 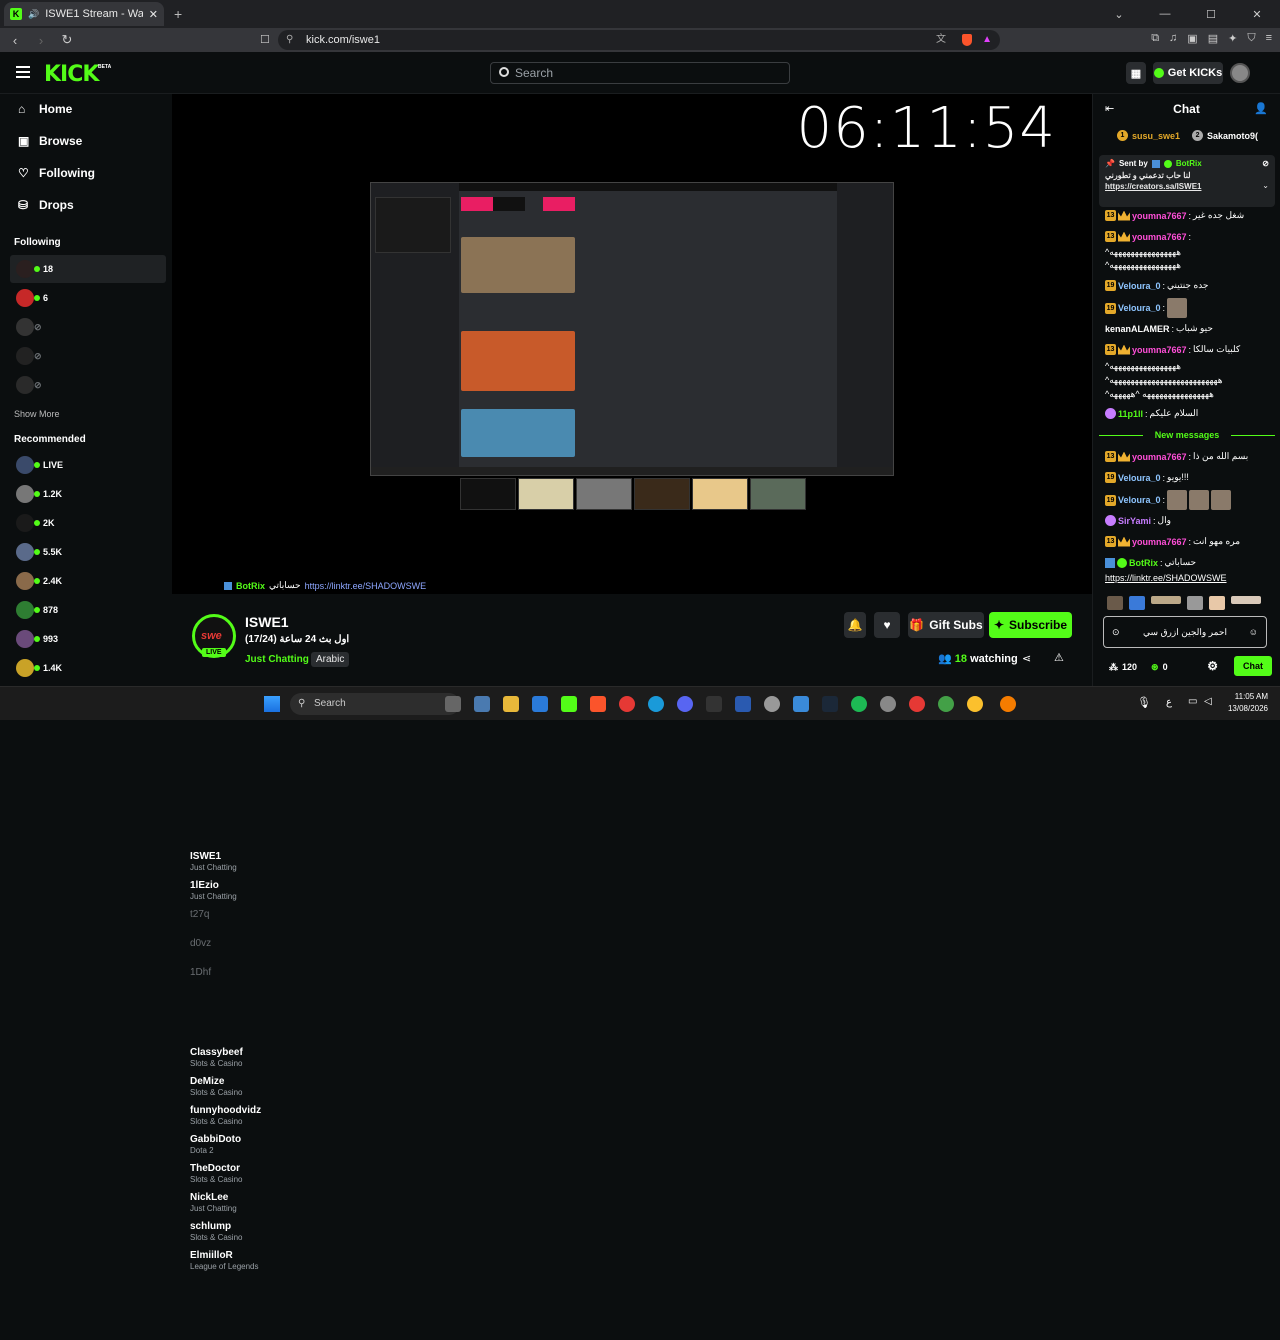 What do you see at coordinates (84, 14) in the screenshot?
I see `browser-tab: K 🔊 ISWE1 Stream - Watch Live o ✕` at bounding box center [84, 14].